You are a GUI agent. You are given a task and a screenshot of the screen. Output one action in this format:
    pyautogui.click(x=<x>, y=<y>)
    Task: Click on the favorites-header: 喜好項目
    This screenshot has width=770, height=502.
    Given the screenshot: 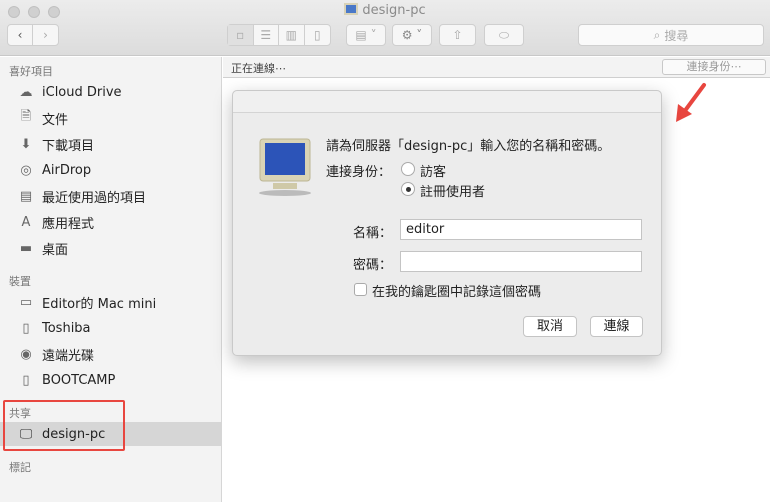 What is the action you would take?
    pyautogui.click(x=31, y=71)
    